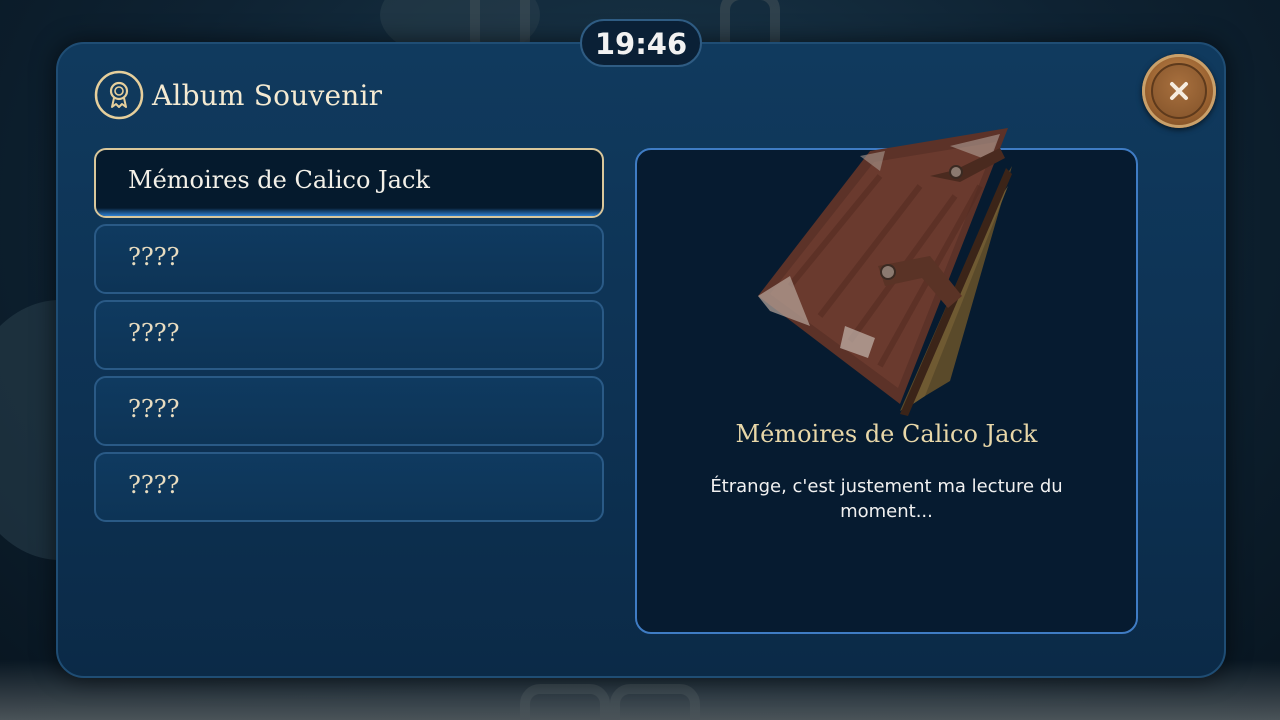 The width and height of the screenshot is (1280, 720). What do you see at coordinates (885, 272) in the screenshot?
I see `leather-book-image` at bounding box center [885, 272].